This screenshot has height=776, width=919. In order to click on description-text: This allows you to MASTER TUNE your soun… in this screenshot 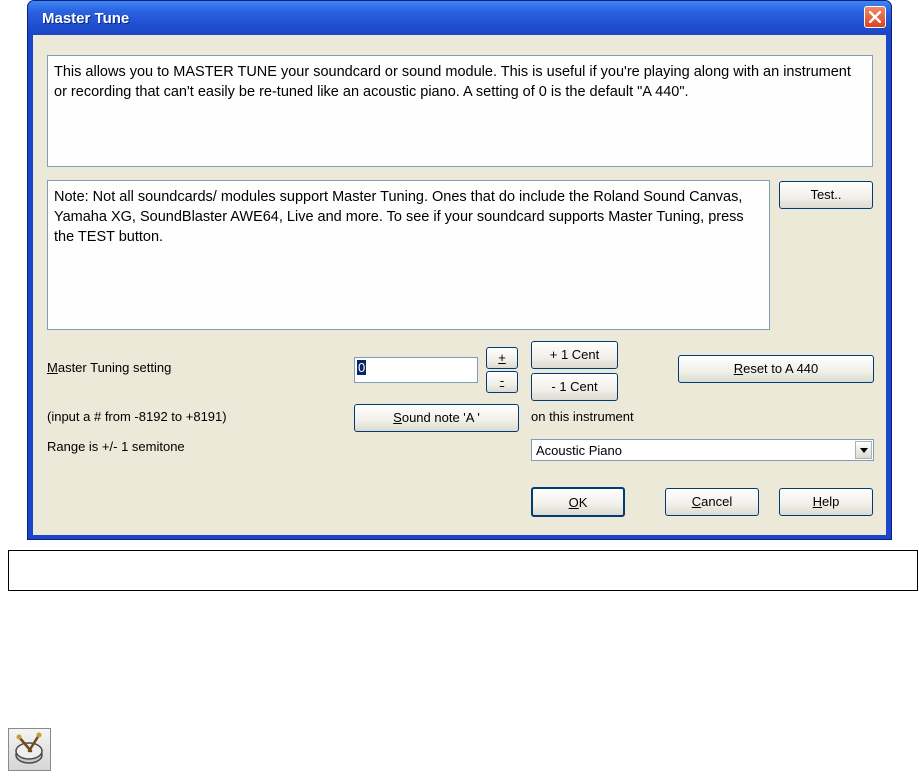, I will do `click(460, 111)`.